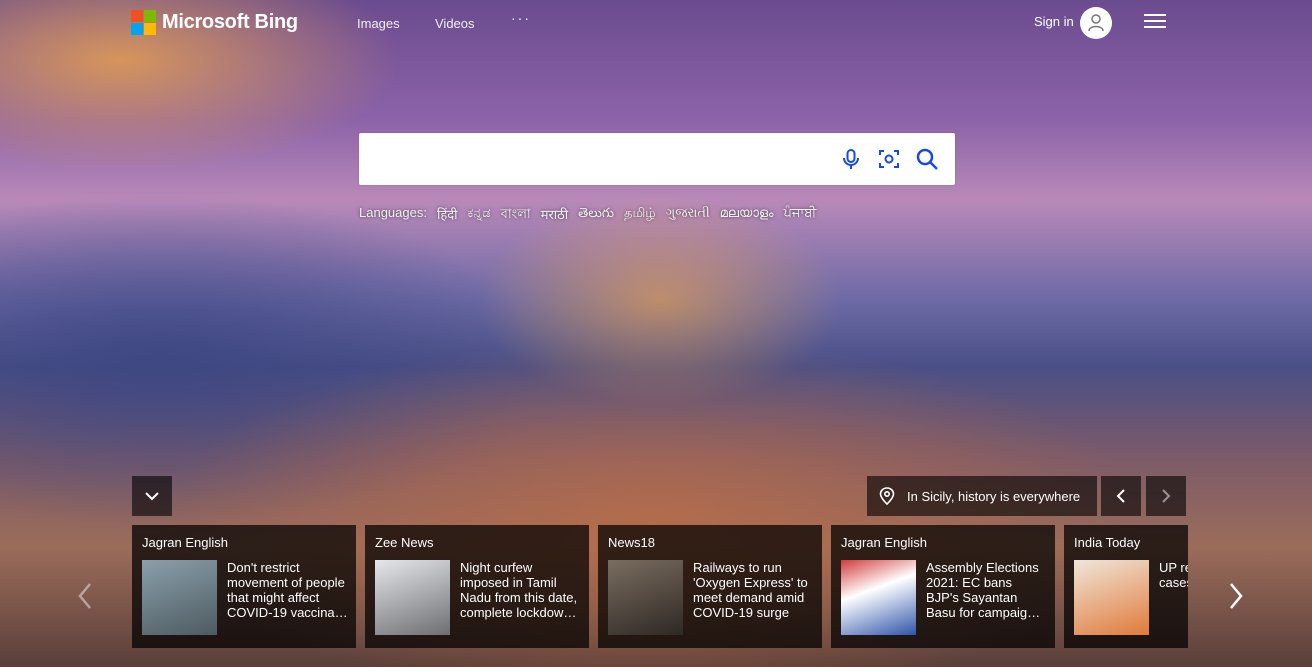 The width and height of the screenshot is (1312, 667). Describe the element at coordinates (143, 22) in the screenshot. I see `microsoft-logo-icon` at that location.